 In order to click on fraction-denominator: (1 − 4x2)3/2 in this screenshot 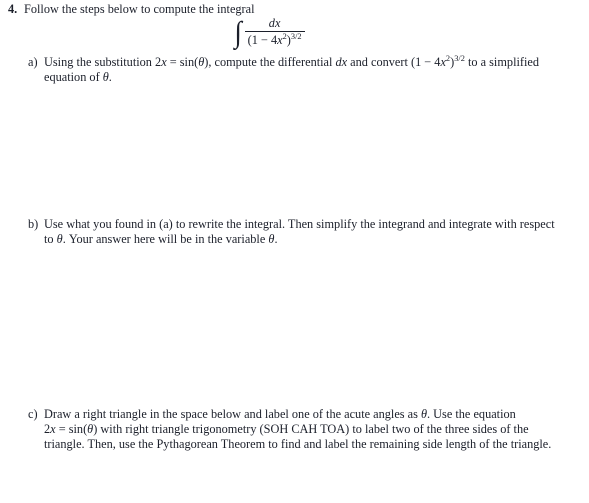, I will do `click(275, 39)`.